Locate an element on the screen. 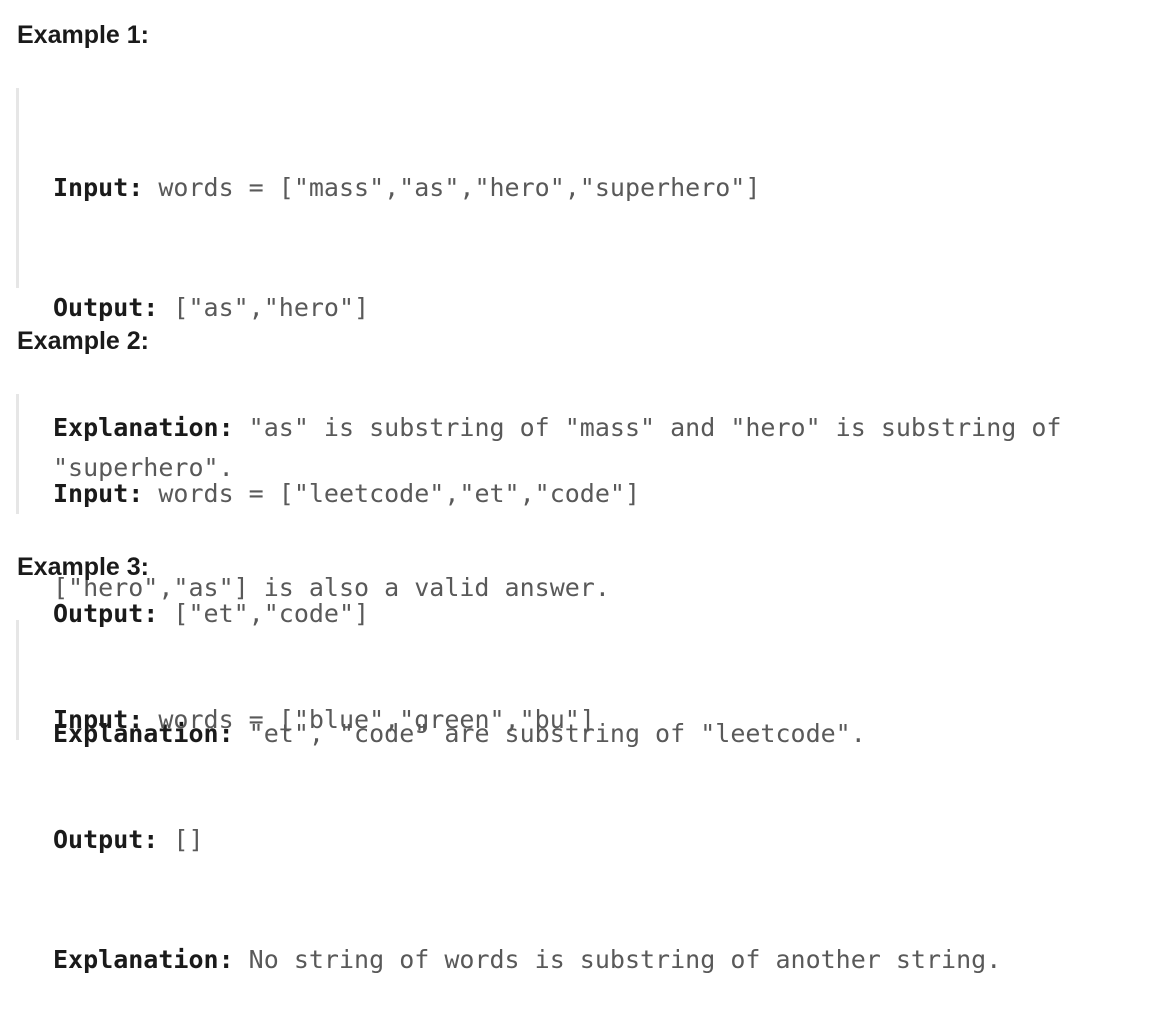 Image resolution: width=1170 pixels, height=1020 pixels. input-value: words = ["leetcode","et","code"] is located at coordinates (392, 493).